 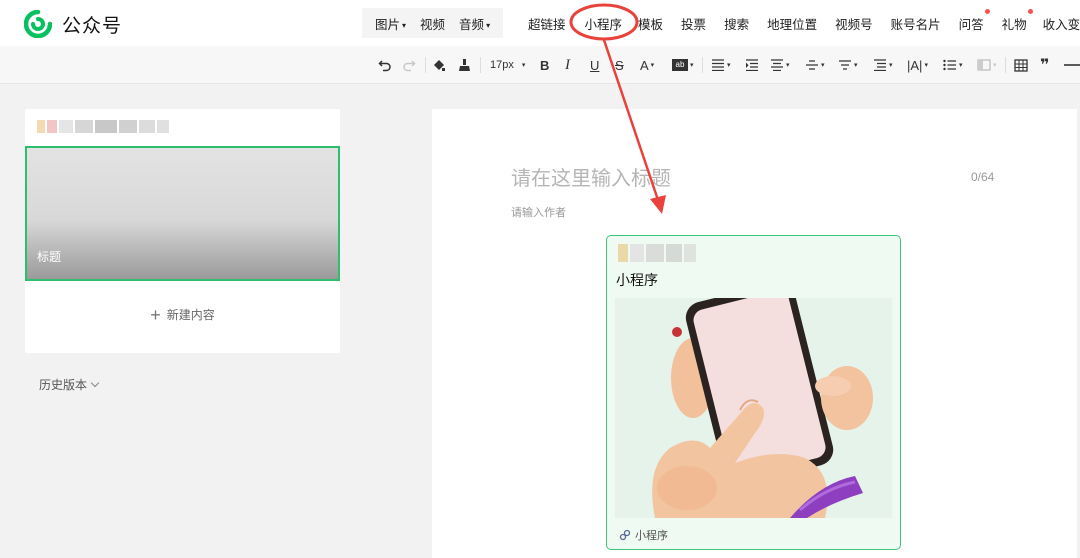 What do you see at coordinates (439, 65) in the screenshot?
I see `format-paint-icon` at bounding box center [439, 65].